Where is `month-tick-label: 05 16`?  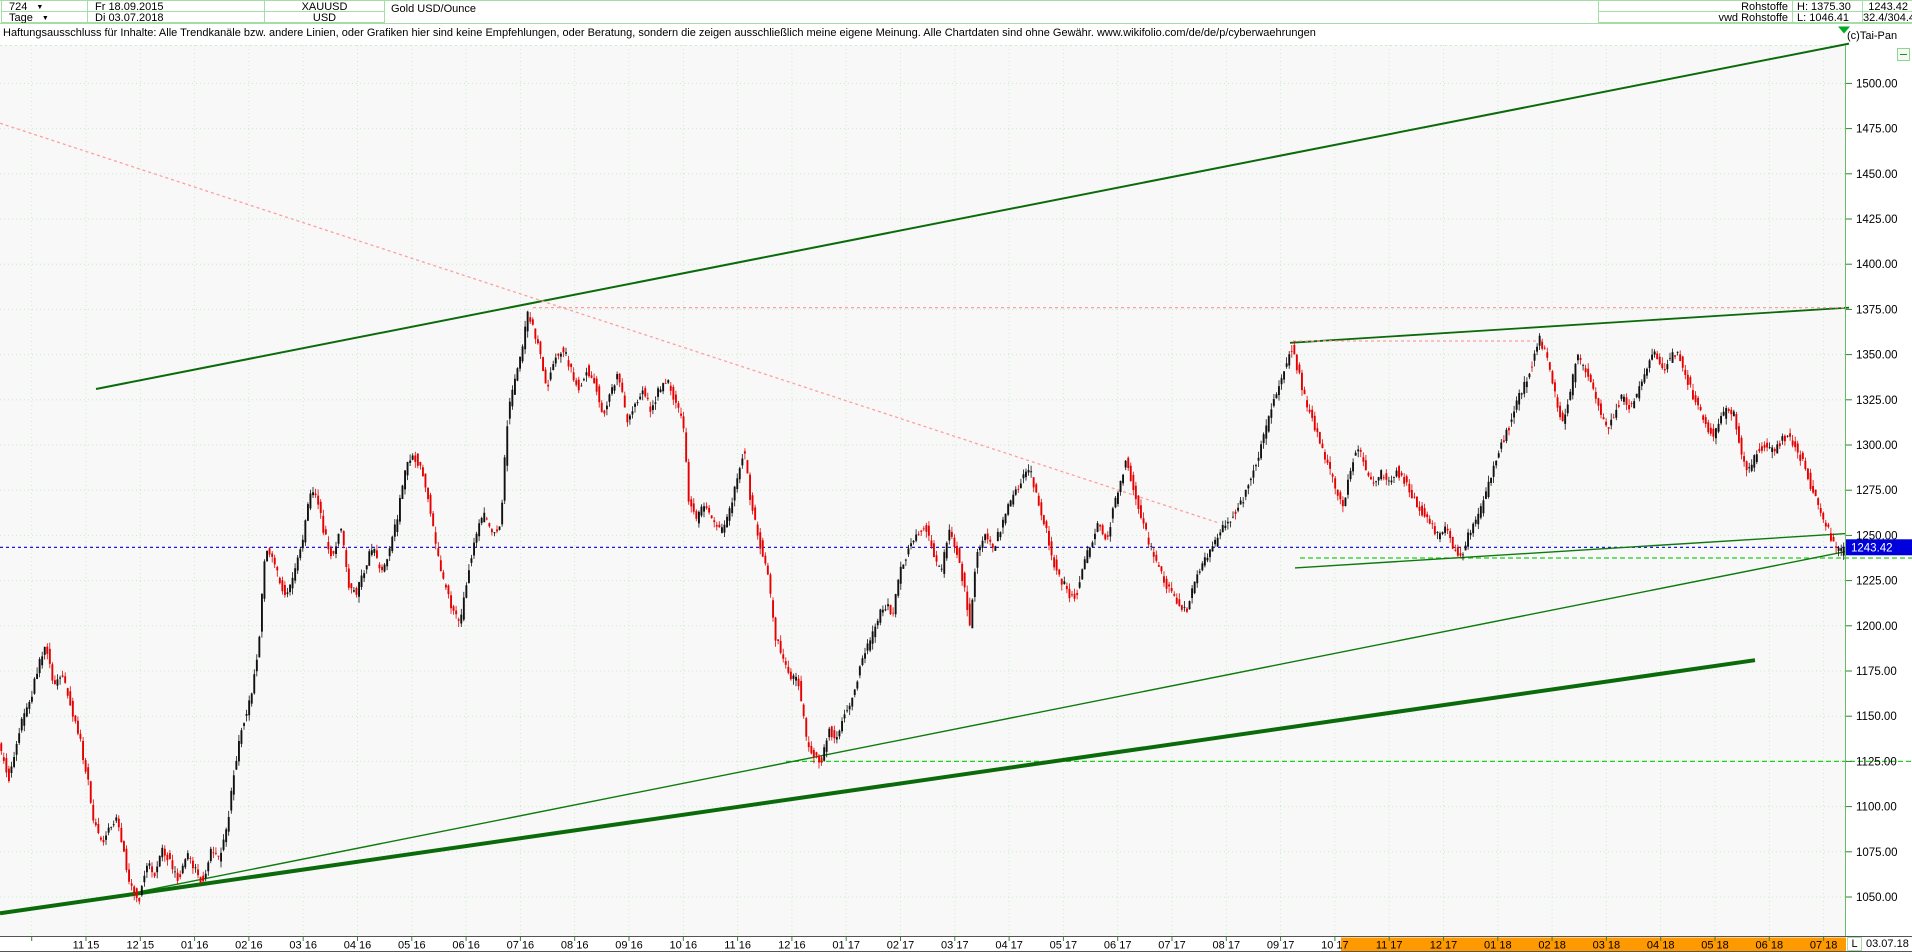 month-tick-label: 05 16 is located at coordinates (412, 946).